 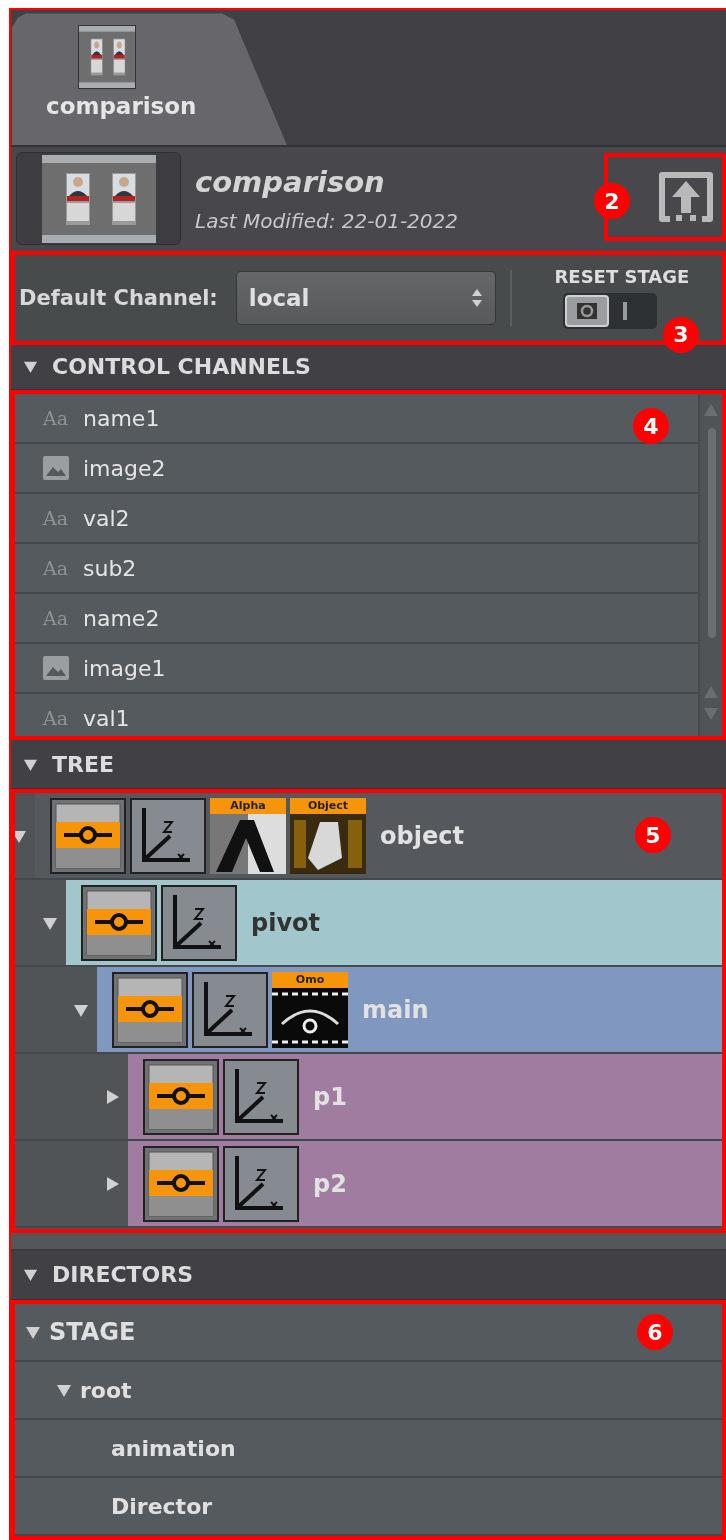 What do you see at coordinates (622, 277) in the screenshot?
I see `reset-stage-label: RESET STAGE` at bounding box center [622, 277].